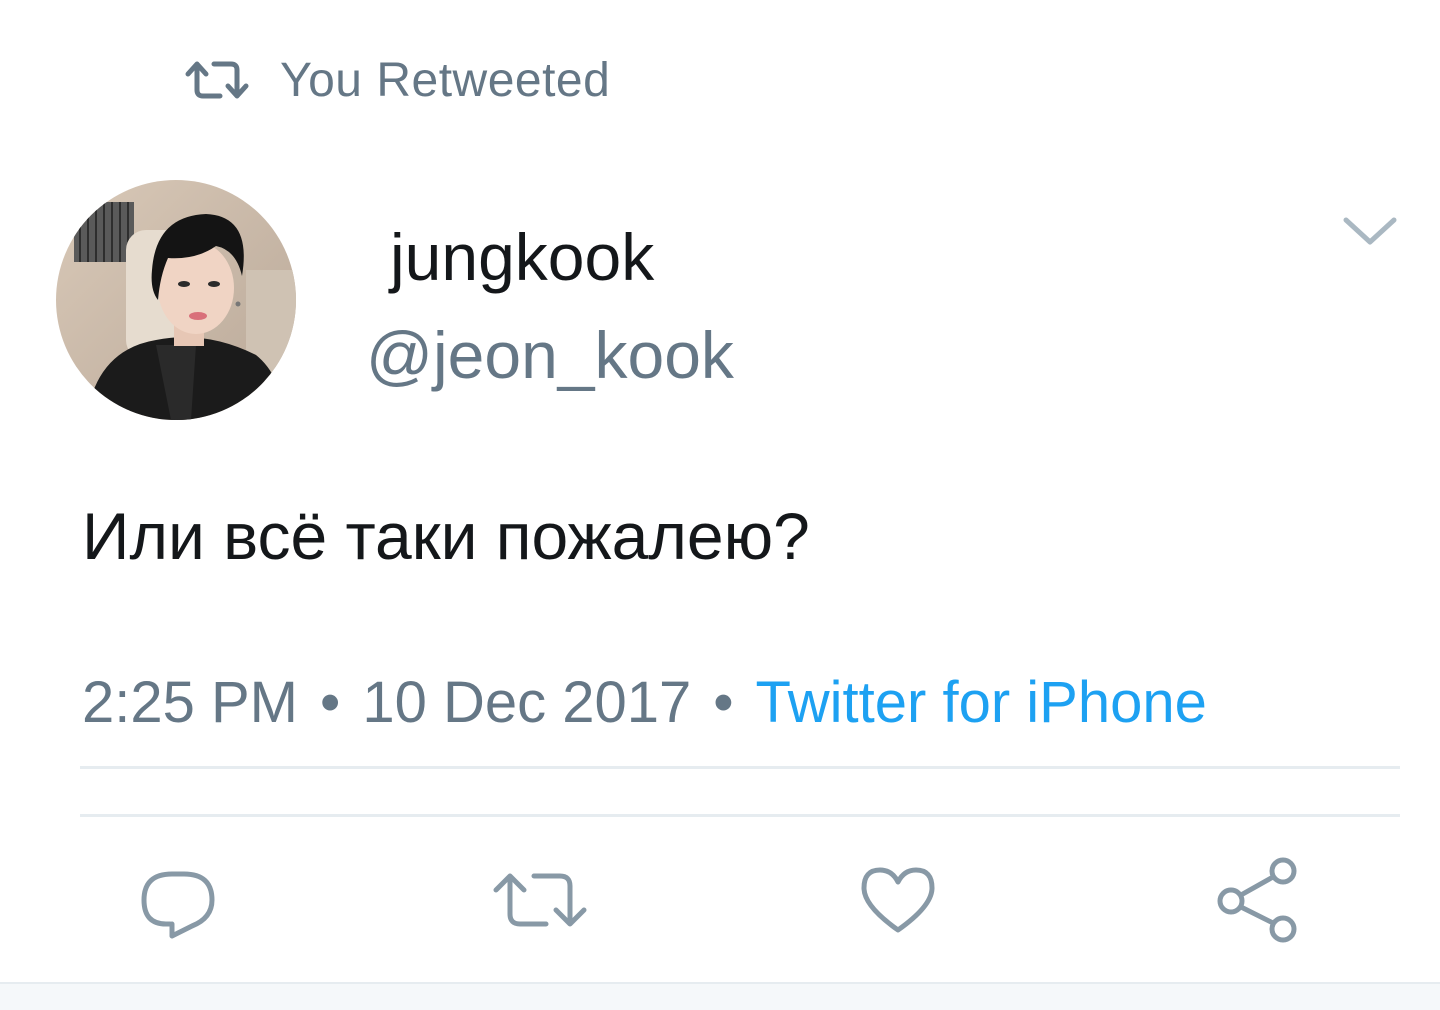  I want to click on bottom-bar, so click(720, 996).